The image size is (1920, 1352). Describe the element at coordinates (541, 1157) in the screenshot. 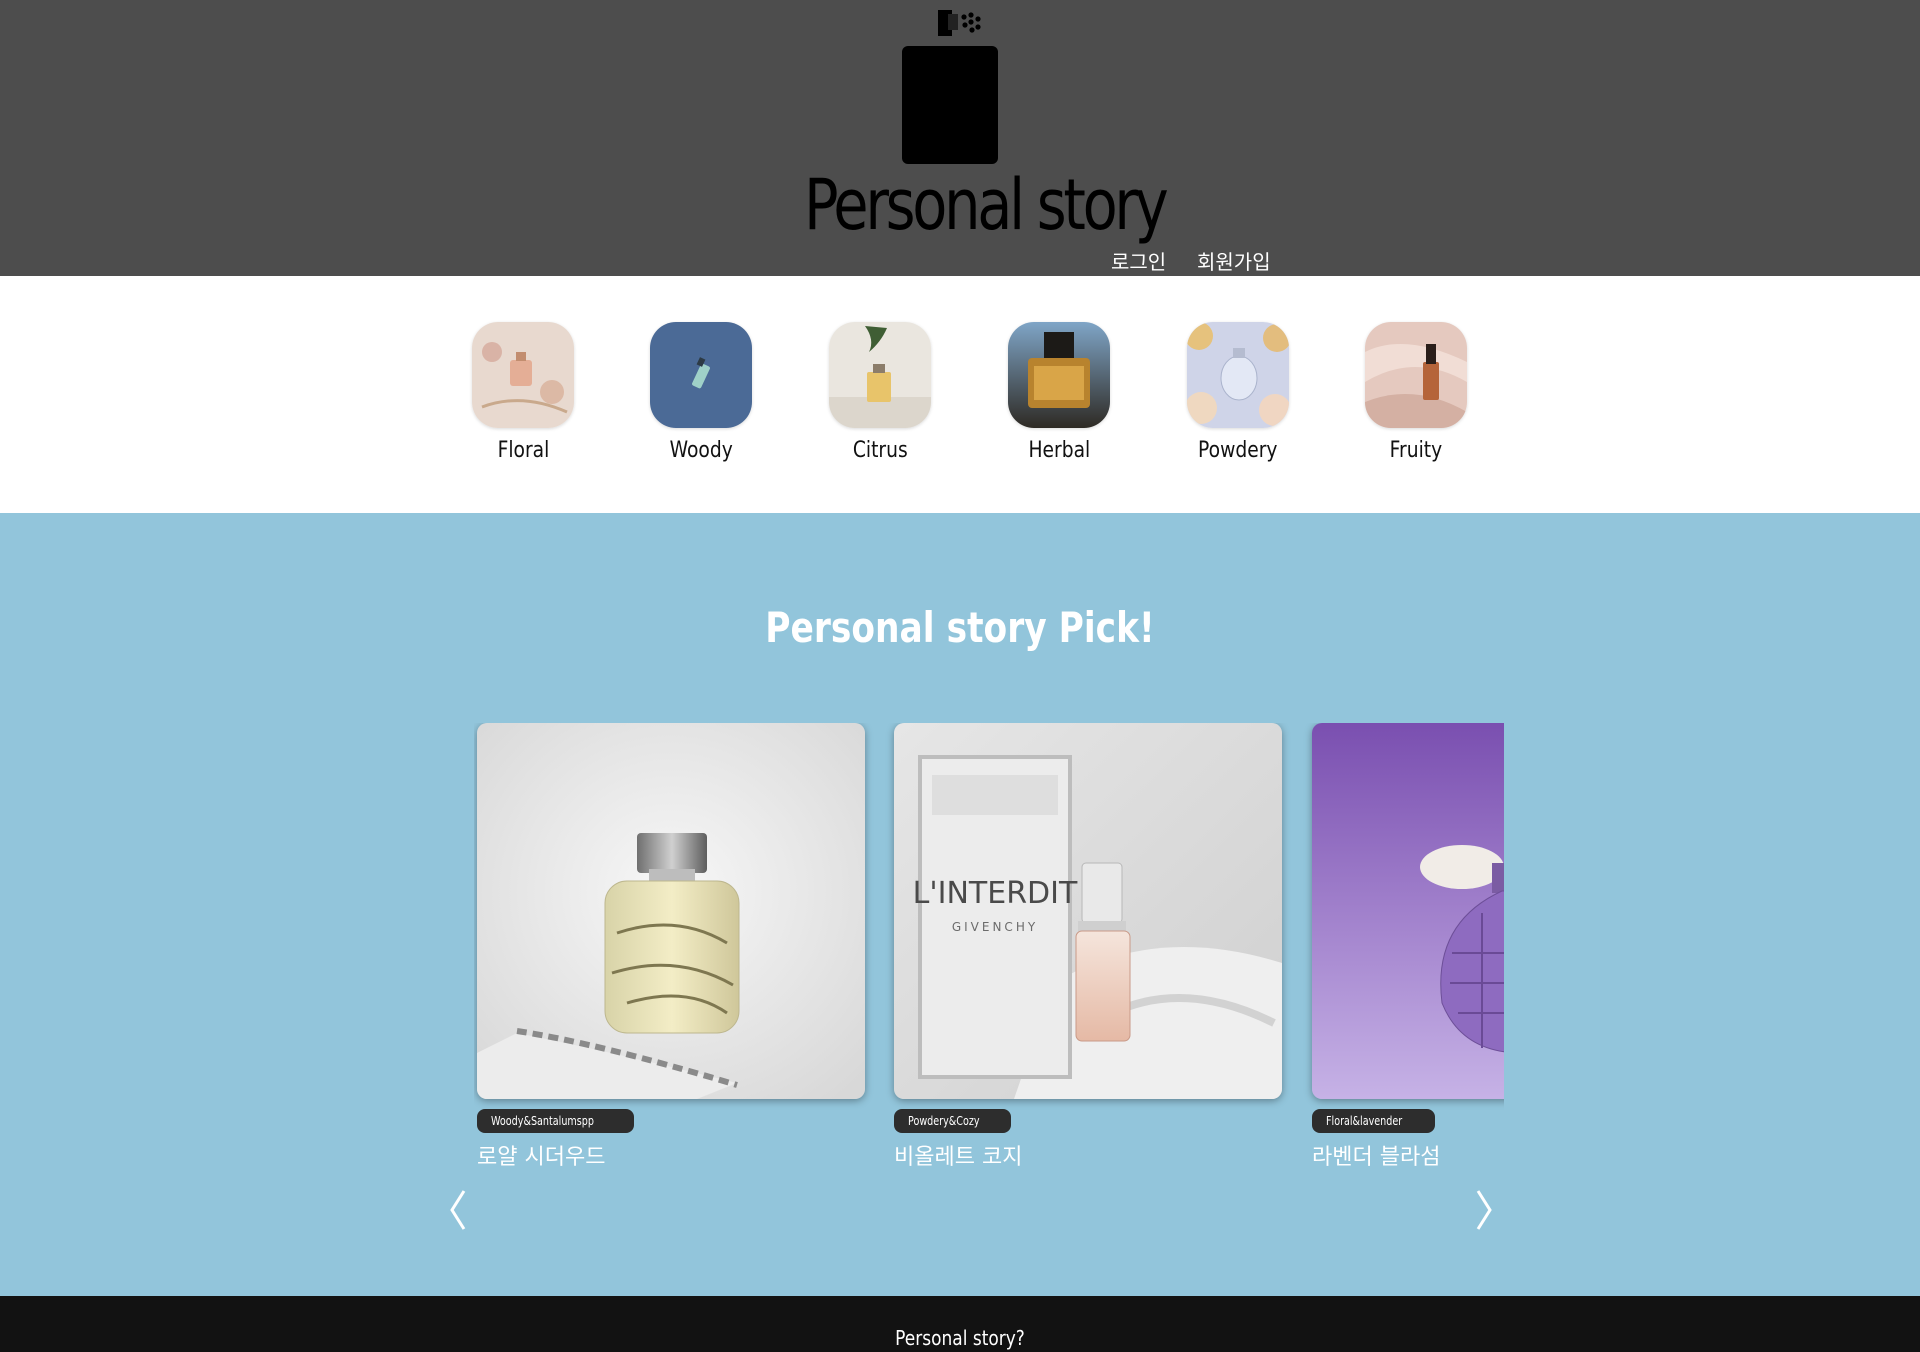

I see `product-title: 로얄 시더우드` at that location.